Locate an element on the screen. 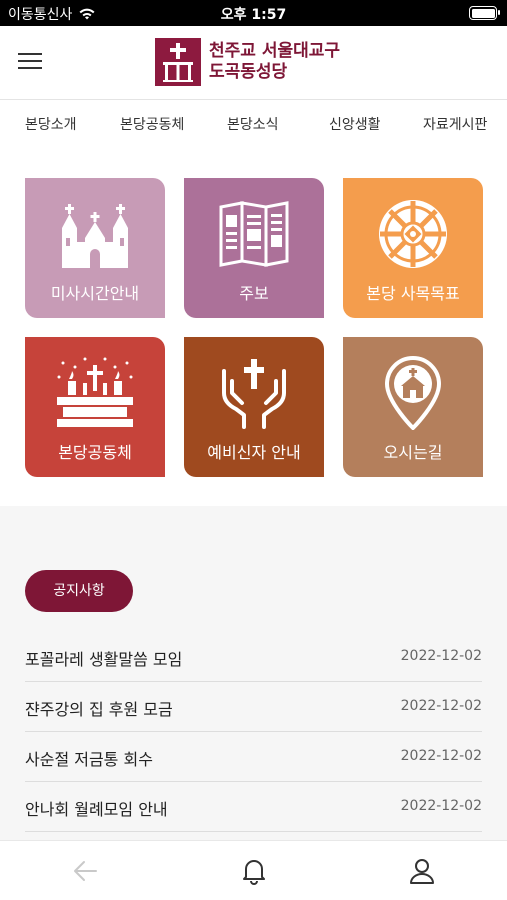 The image size is (507, 900). tile-label: 예비신자 안내 is located at coordinates (254, 452).